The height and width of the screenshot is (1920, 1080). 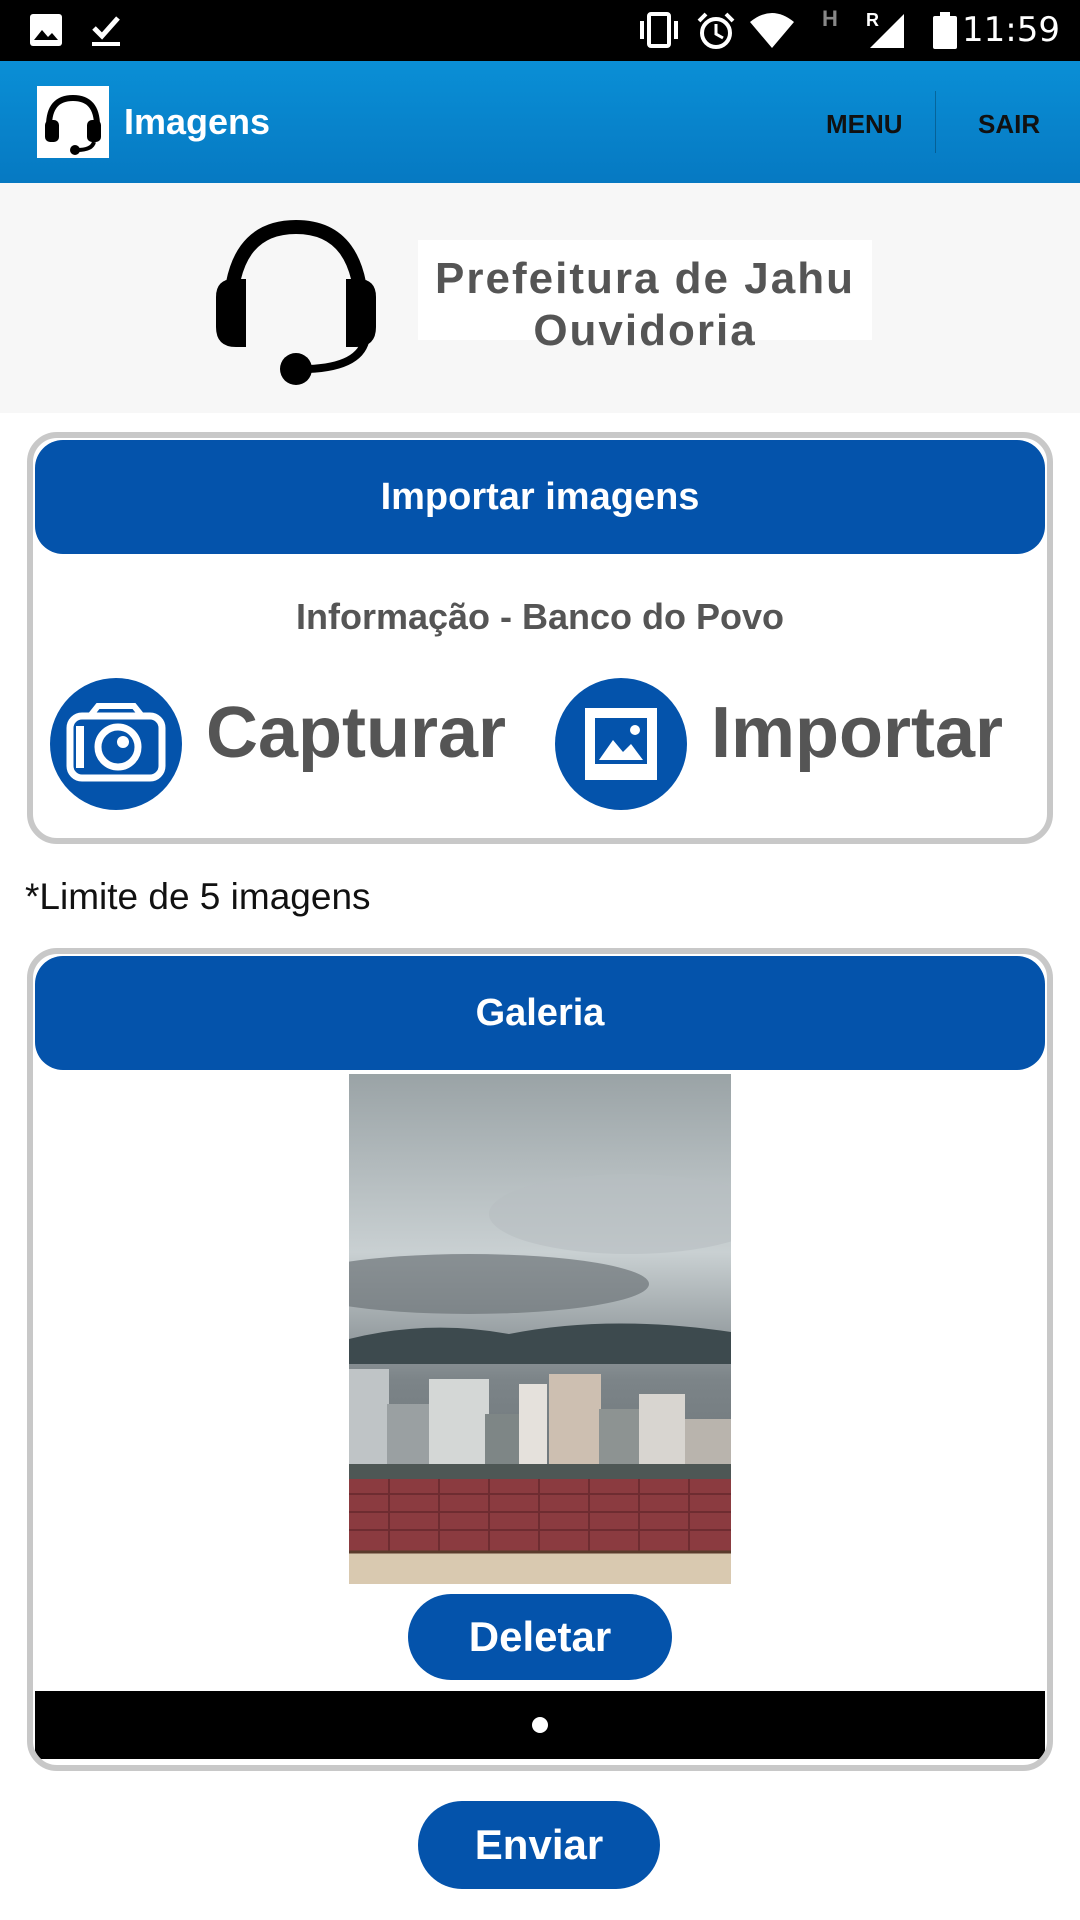 I want to click on import-button: Importar, so click(x=795, y=745).